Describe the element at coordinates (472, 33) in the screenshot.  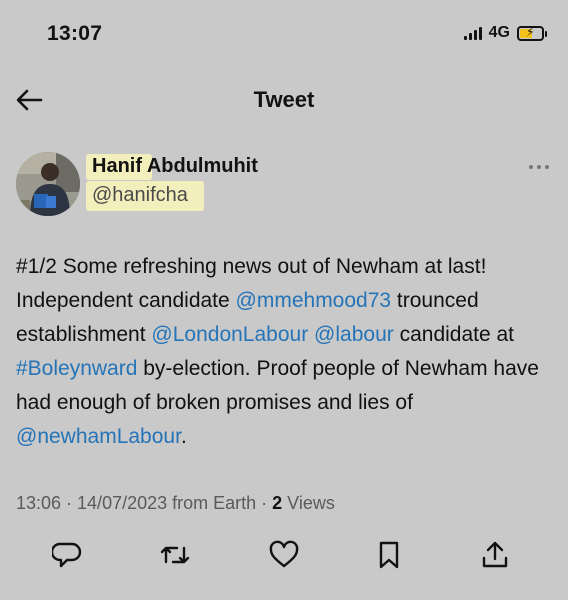
I see `signal-icon` at that location.